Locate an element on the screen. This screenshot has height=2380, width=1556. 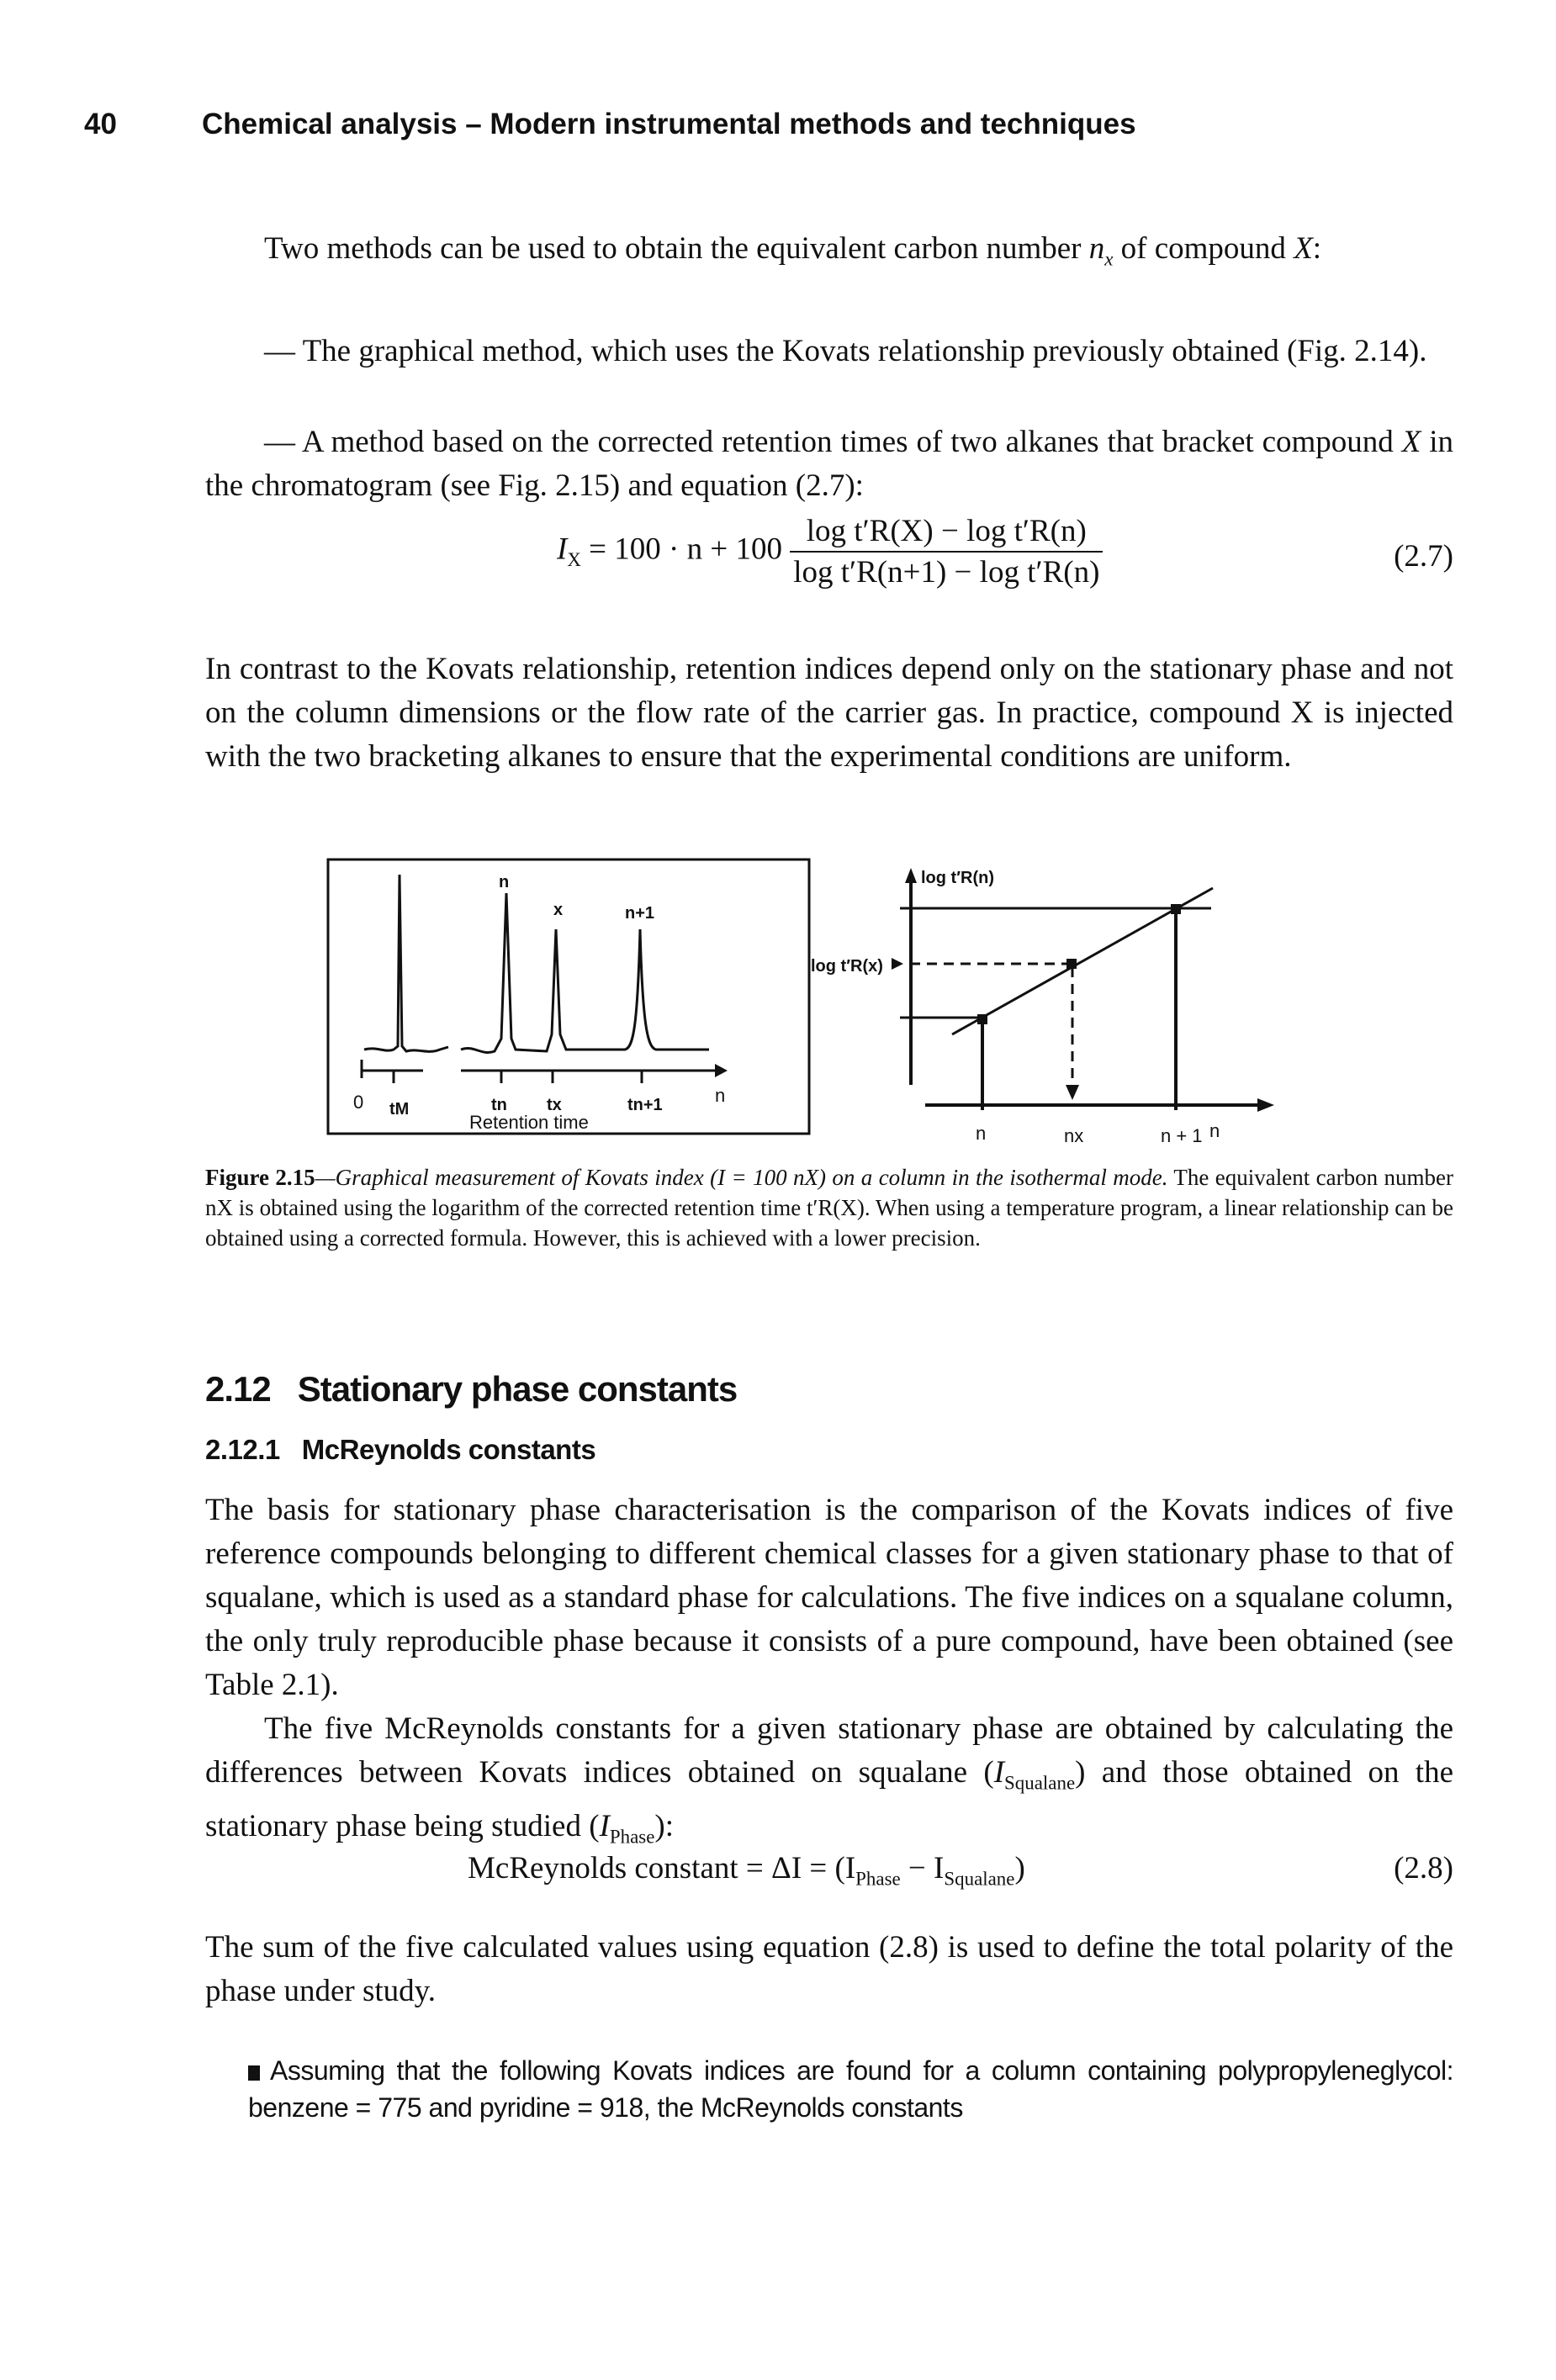
axis-label-n: n is located at coordinates (720, 1095).